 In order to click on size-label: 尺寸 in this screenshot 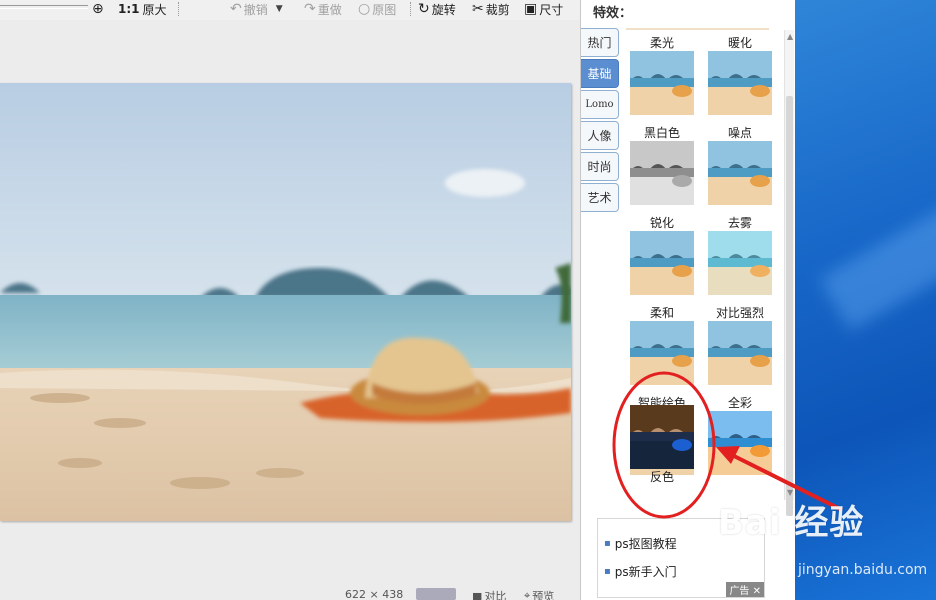, I will do `click(551, 9)`.